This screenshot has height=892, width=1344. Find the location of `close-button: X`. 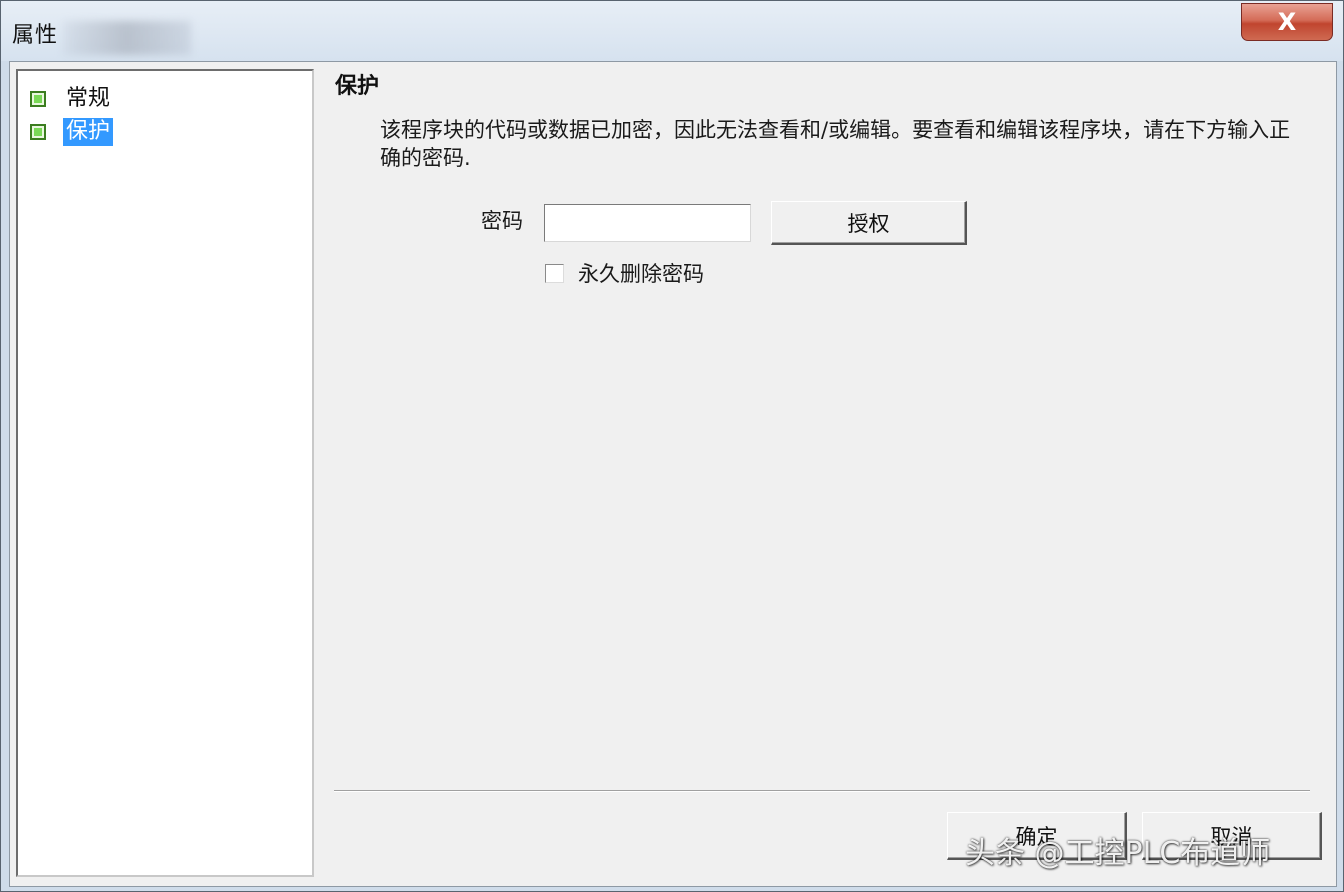

close-button: X is located at coordinates (1287, 22).